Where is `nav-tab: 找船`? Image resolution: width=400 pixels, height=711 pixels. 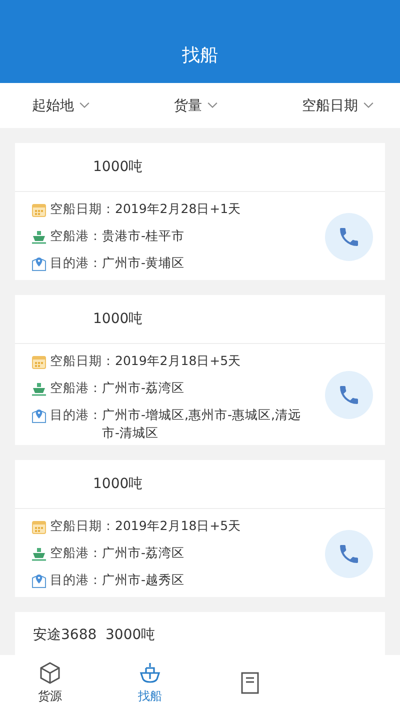
nav-tab: 找船 is located at coordinates (150, 683).